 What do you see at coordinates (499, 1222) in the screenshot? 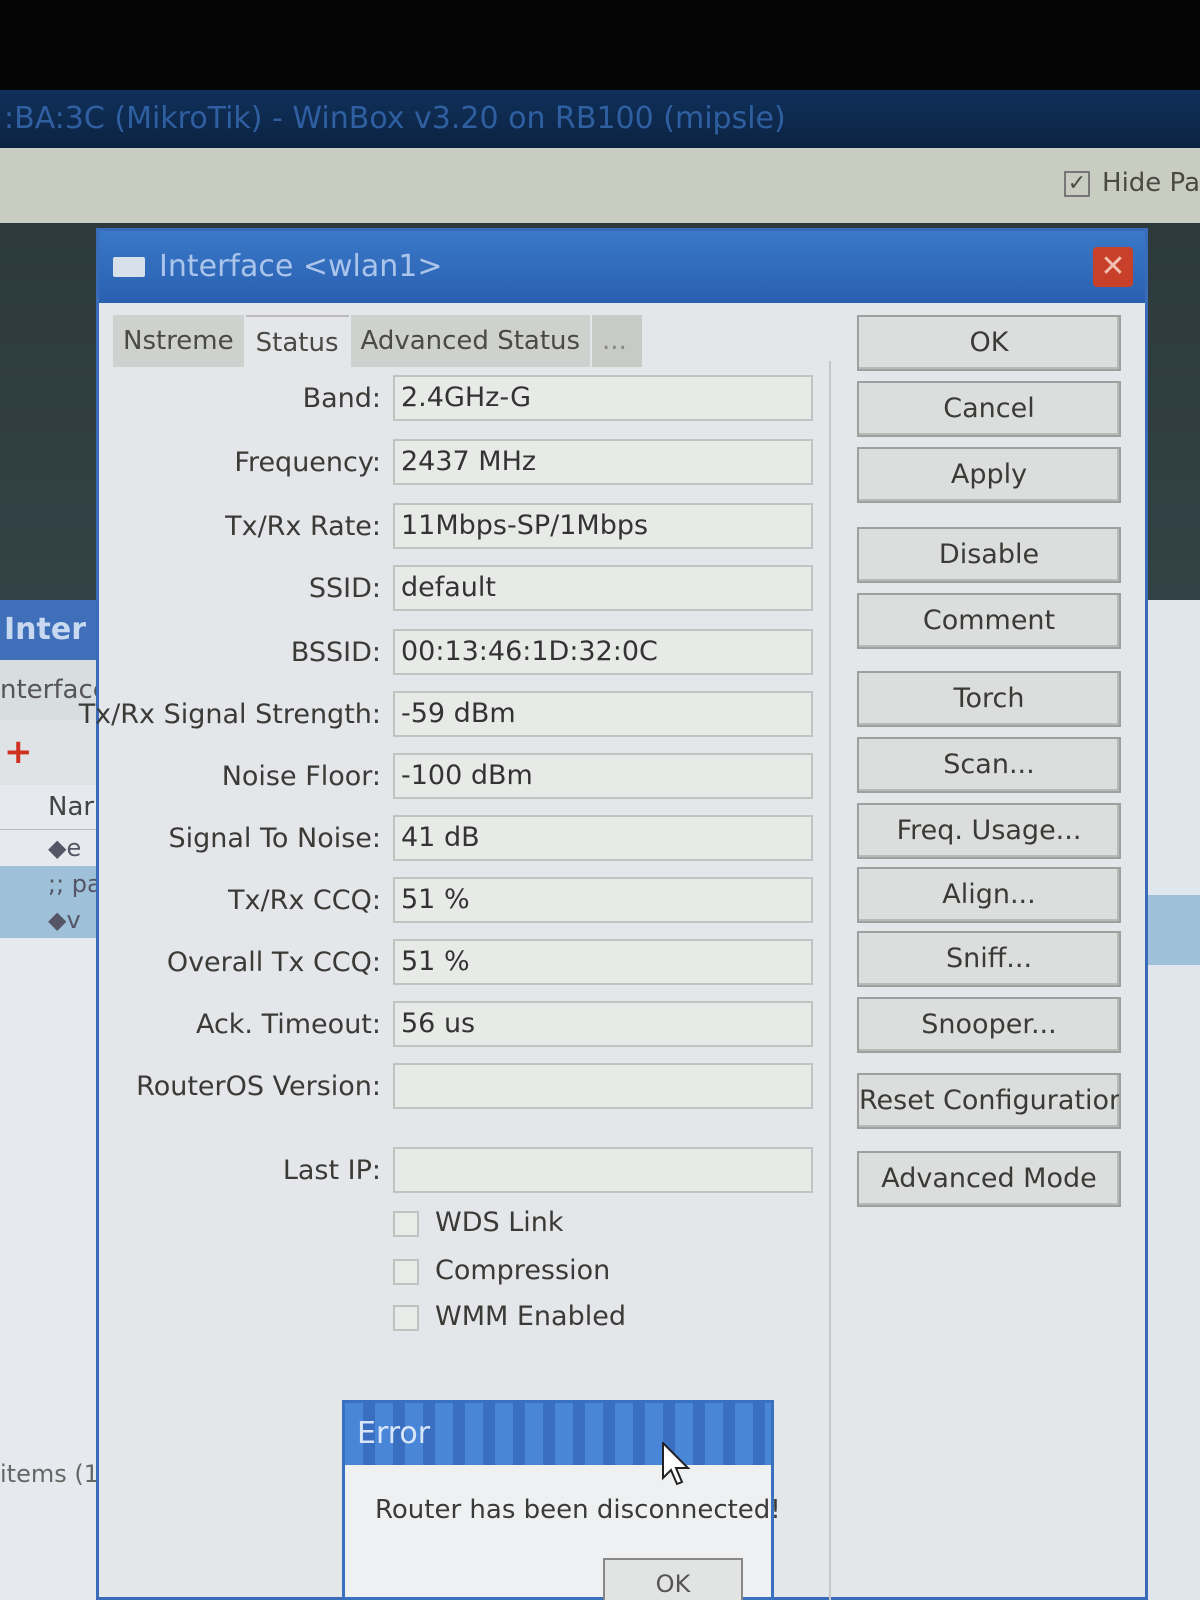
I see `checkbox-label: WDS Link` at bounding box center [499, 1222].